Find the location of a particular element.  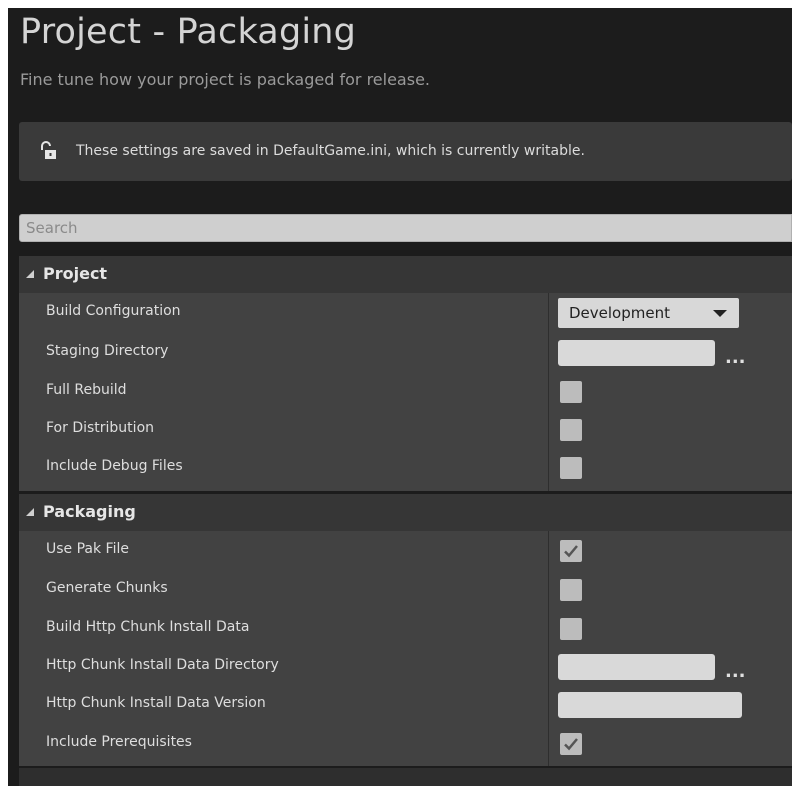

build-configuration-label: Build Configuration is located at coordinates (113, 311).